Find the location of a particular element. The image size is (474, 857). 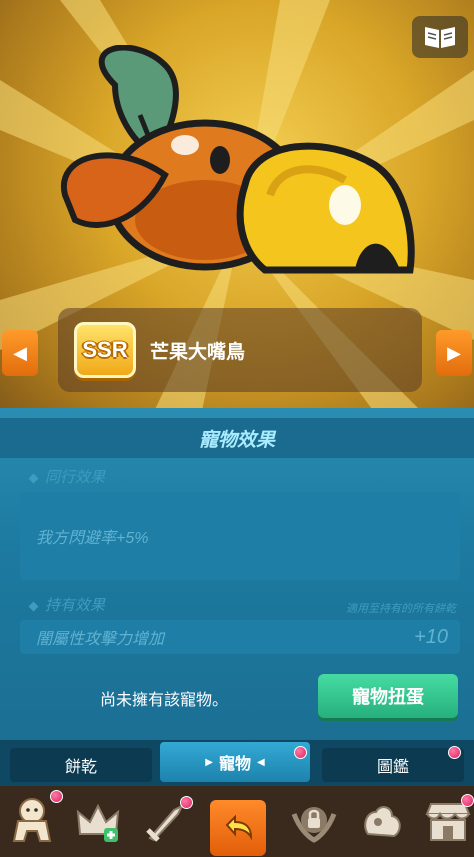

holding-effect-value: +10 is located at coordinates (431, 636).